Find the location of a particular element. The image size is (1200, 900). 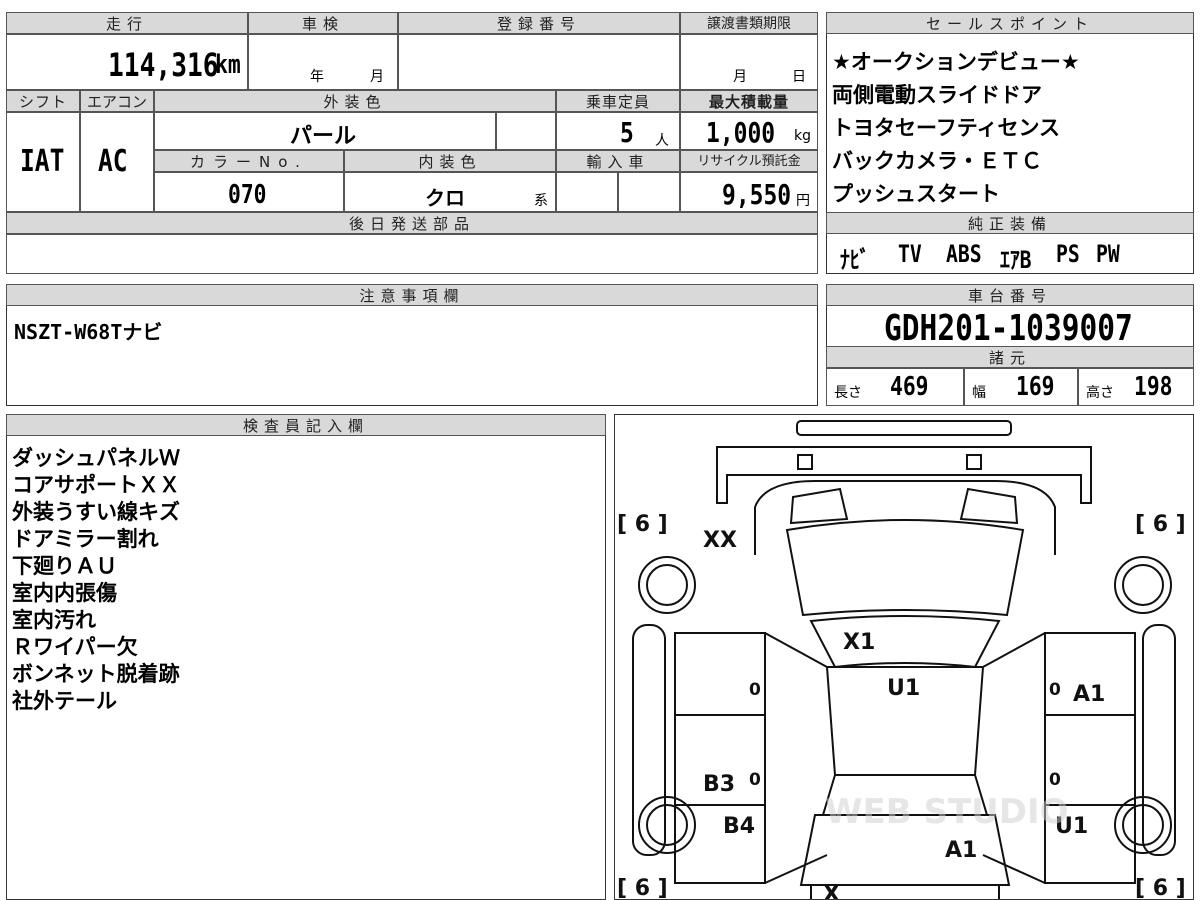

inspection-month-unit: 月 is located at coordinates (377, 77).